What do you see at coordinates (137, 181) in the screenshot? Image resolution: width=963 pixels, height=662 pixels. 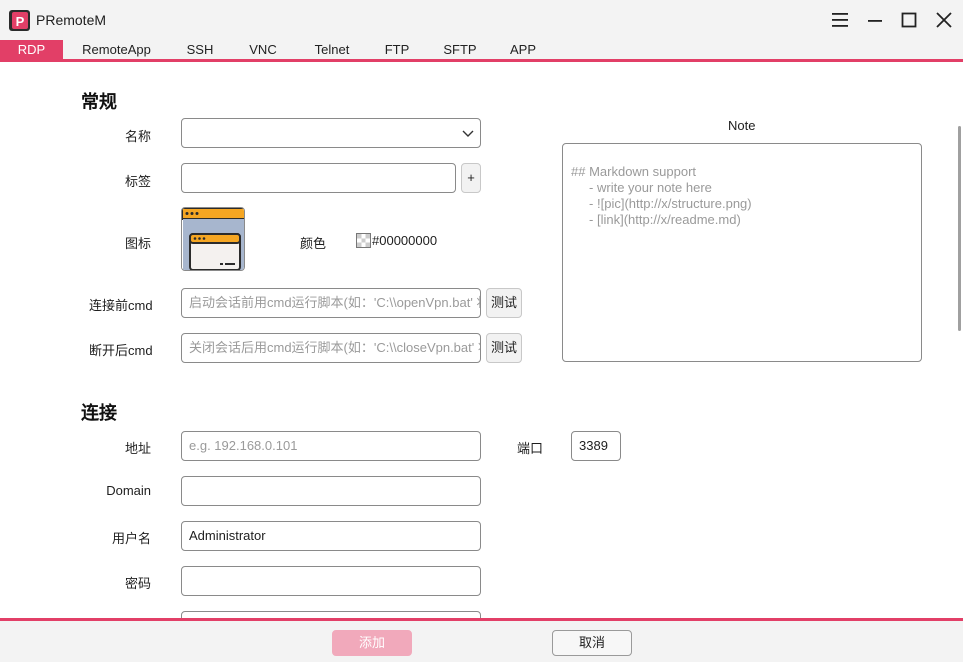 I see `tags-label: 标签` at bounding box center [137, 181].